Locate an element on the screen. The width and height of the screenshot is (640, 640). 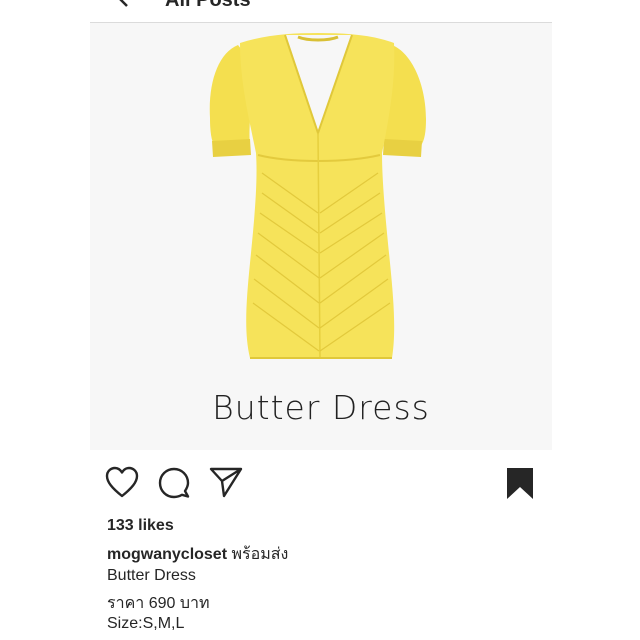
comment-icon is located at coordinates (174, 483).